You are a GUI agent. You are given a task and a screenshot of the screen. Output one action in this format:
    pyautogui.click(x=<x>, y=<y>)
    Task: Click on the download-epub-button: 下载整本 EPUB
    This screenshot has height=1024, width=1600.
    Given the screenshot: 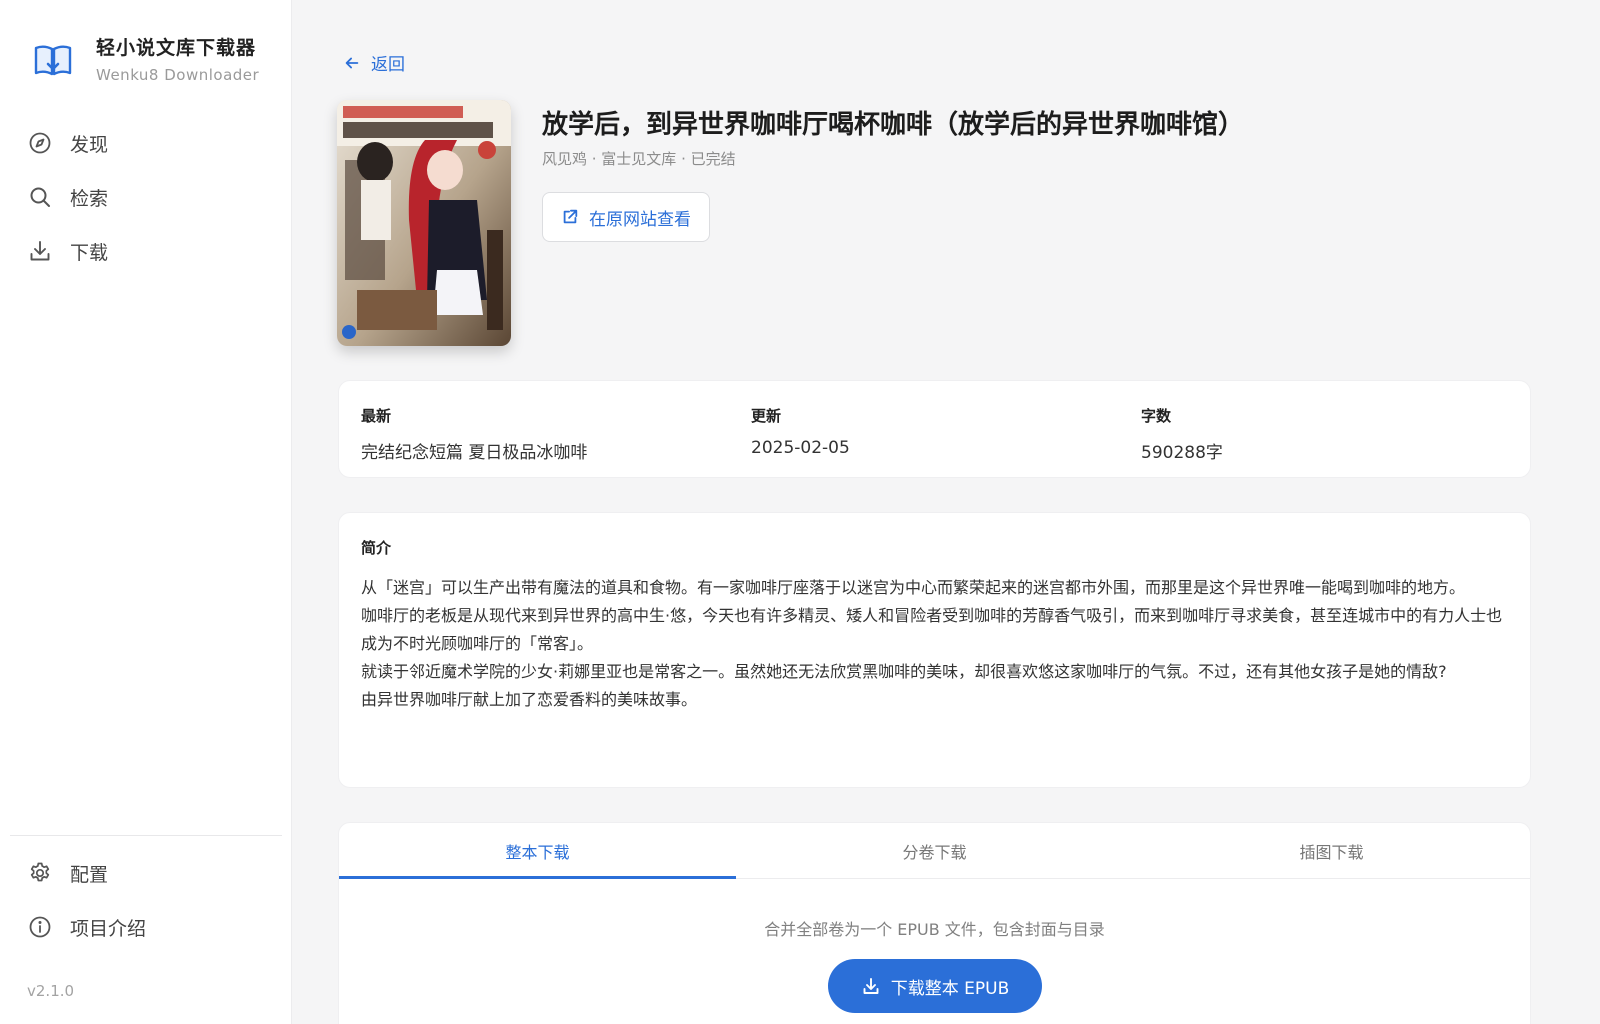 What is the action you would take?
    pyautogui.click(x=935, y=986)
    